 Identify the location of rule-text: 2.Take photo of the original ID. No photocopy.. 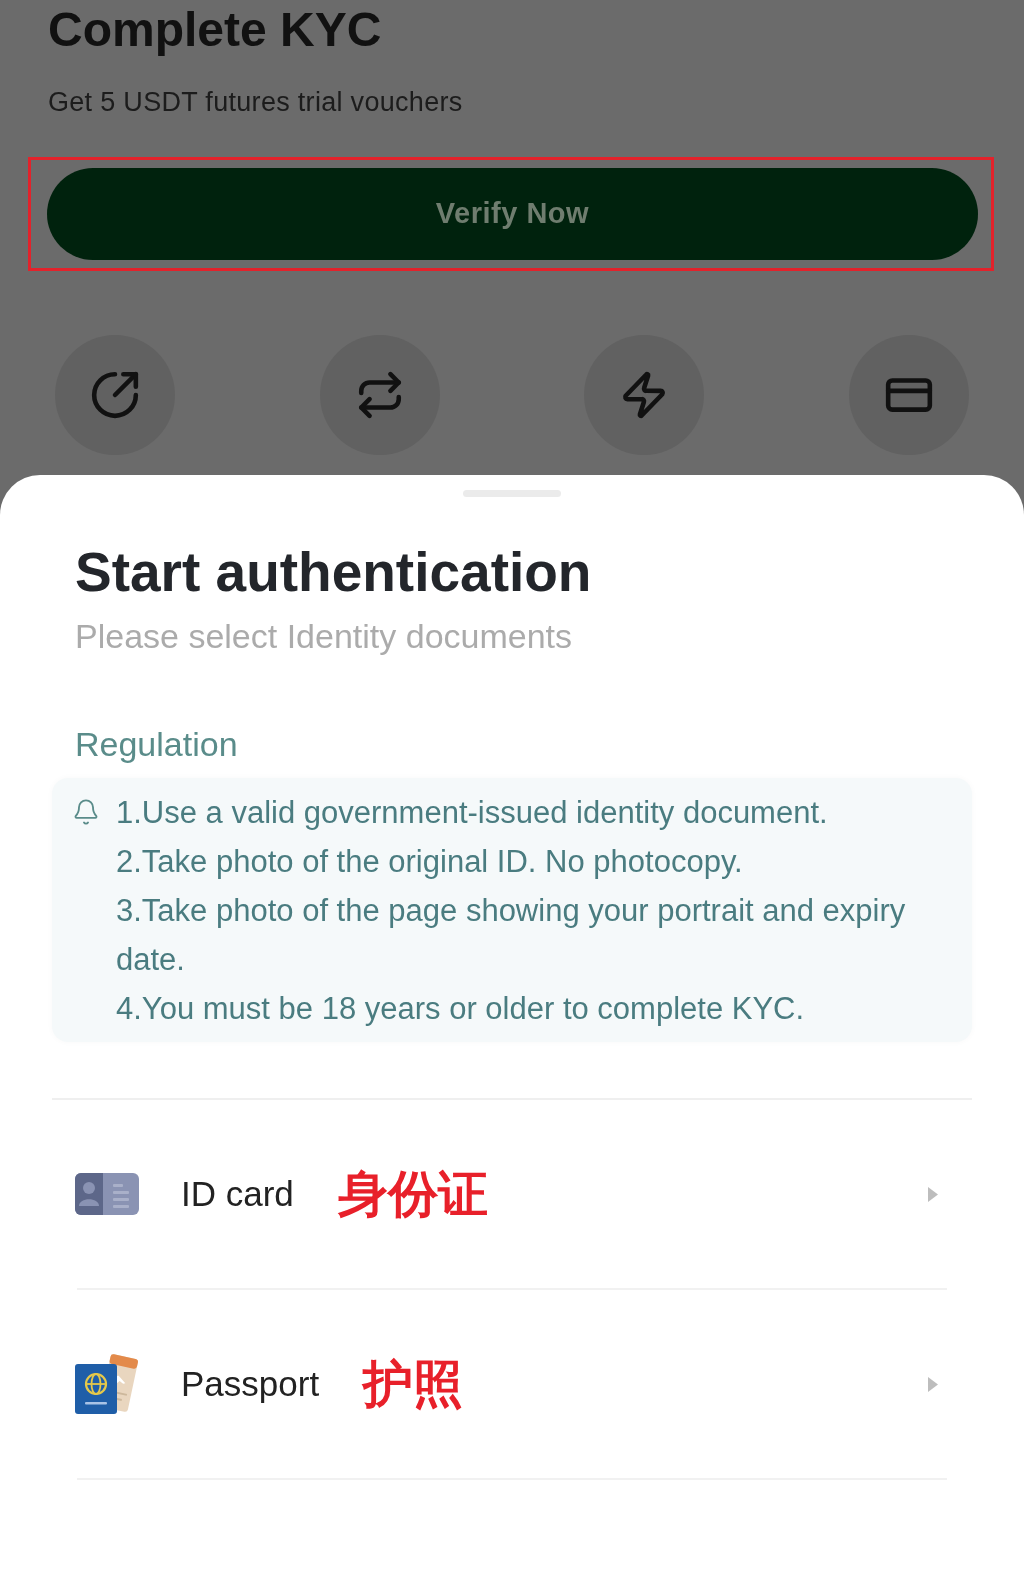
(430, 862).